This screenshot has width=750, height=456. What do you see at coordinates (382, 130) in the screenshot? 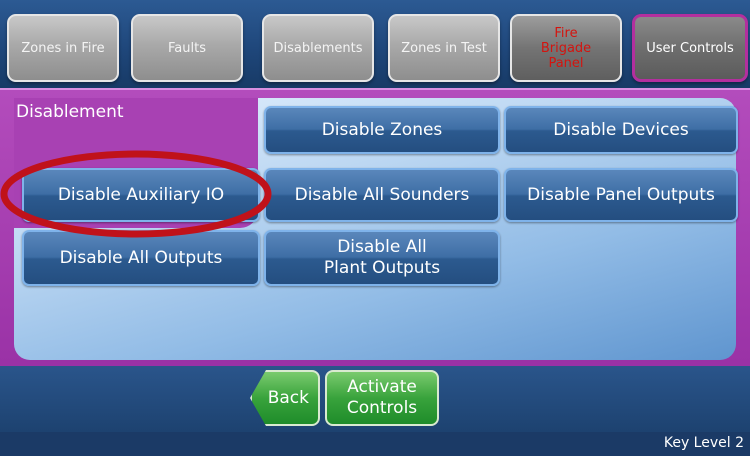
I see `disable-zones-button: Disable Zones` at bounding box center [382, 130].